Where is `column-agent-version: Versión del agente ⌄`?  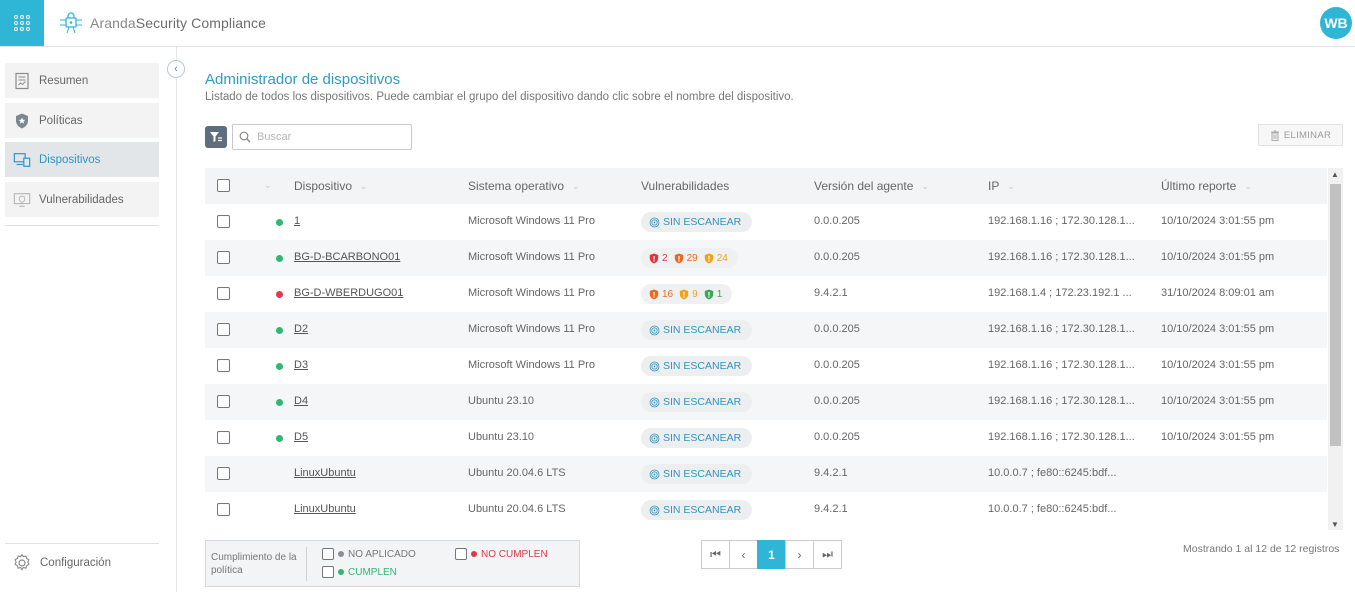
column-agent-version: Versión del agente ⌄ is located at coordinates (871, 186).